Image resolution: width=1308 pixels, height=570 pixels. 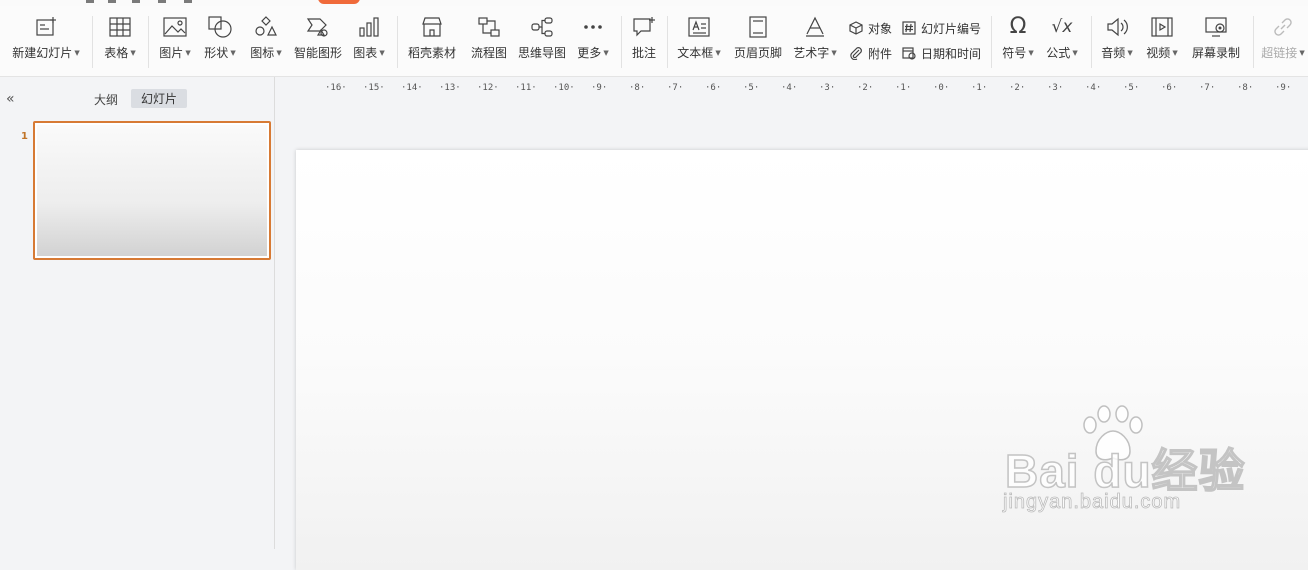 I want to click on table-label: 表格, so click(x=116, y=53).